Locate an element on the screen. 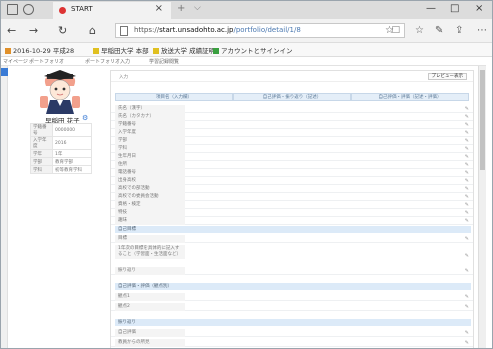 Image resolution: width=493 pixels, height=349 pixels. form-row: 資格・検定 ✎ is located at coordinates (292, 205).